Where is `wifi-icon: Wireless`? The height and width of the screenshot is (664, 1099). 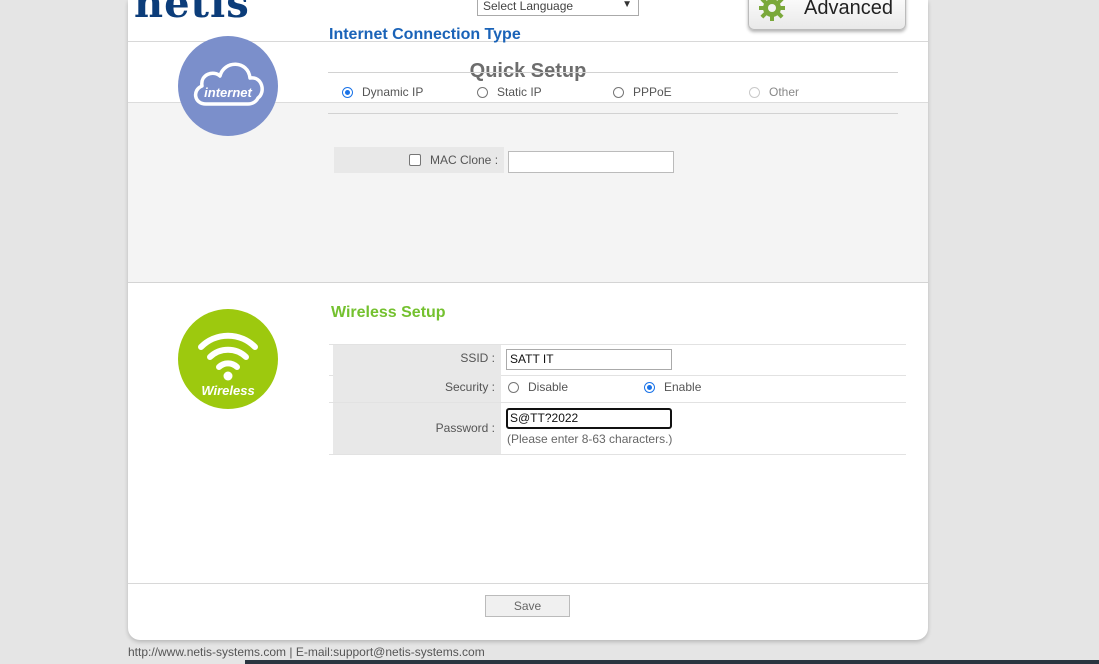
wifi-icon: Wireless is located at coordinates (228, 365).